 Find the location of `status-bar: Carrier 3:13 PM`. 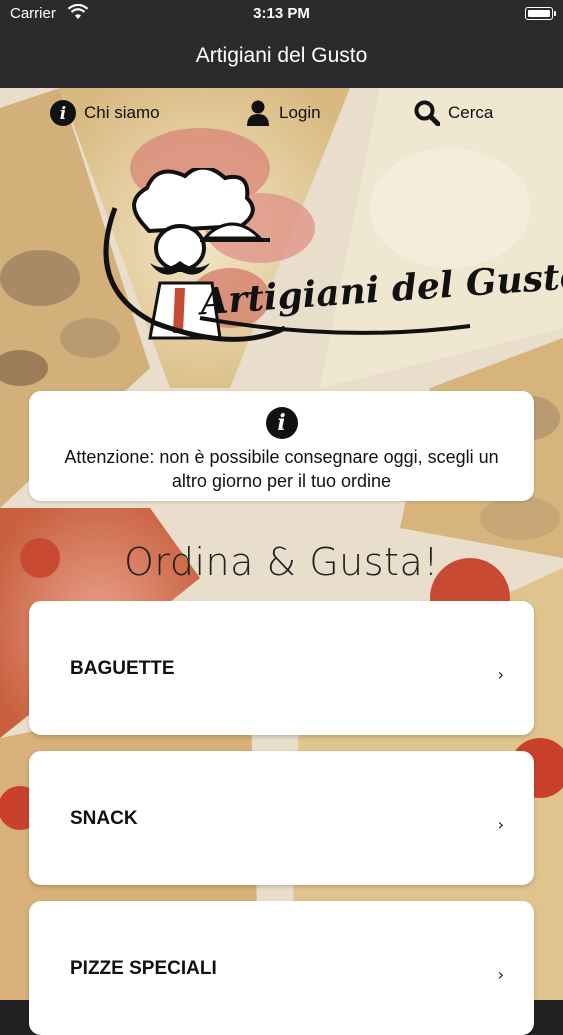

status-bar: Carrier 3:13 PM is located at coordinates (281, 15).